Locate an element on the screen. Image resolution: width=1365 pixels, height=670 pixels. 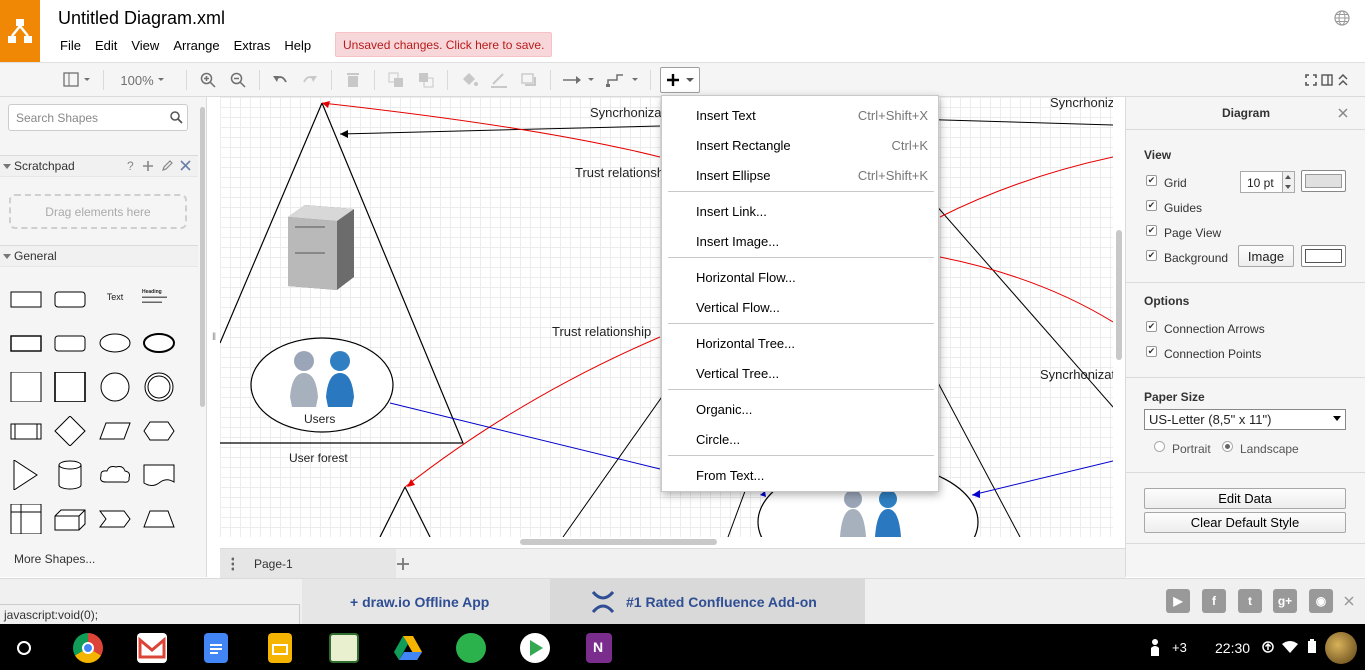
menu-file: File is located at coordinates (74, 46).